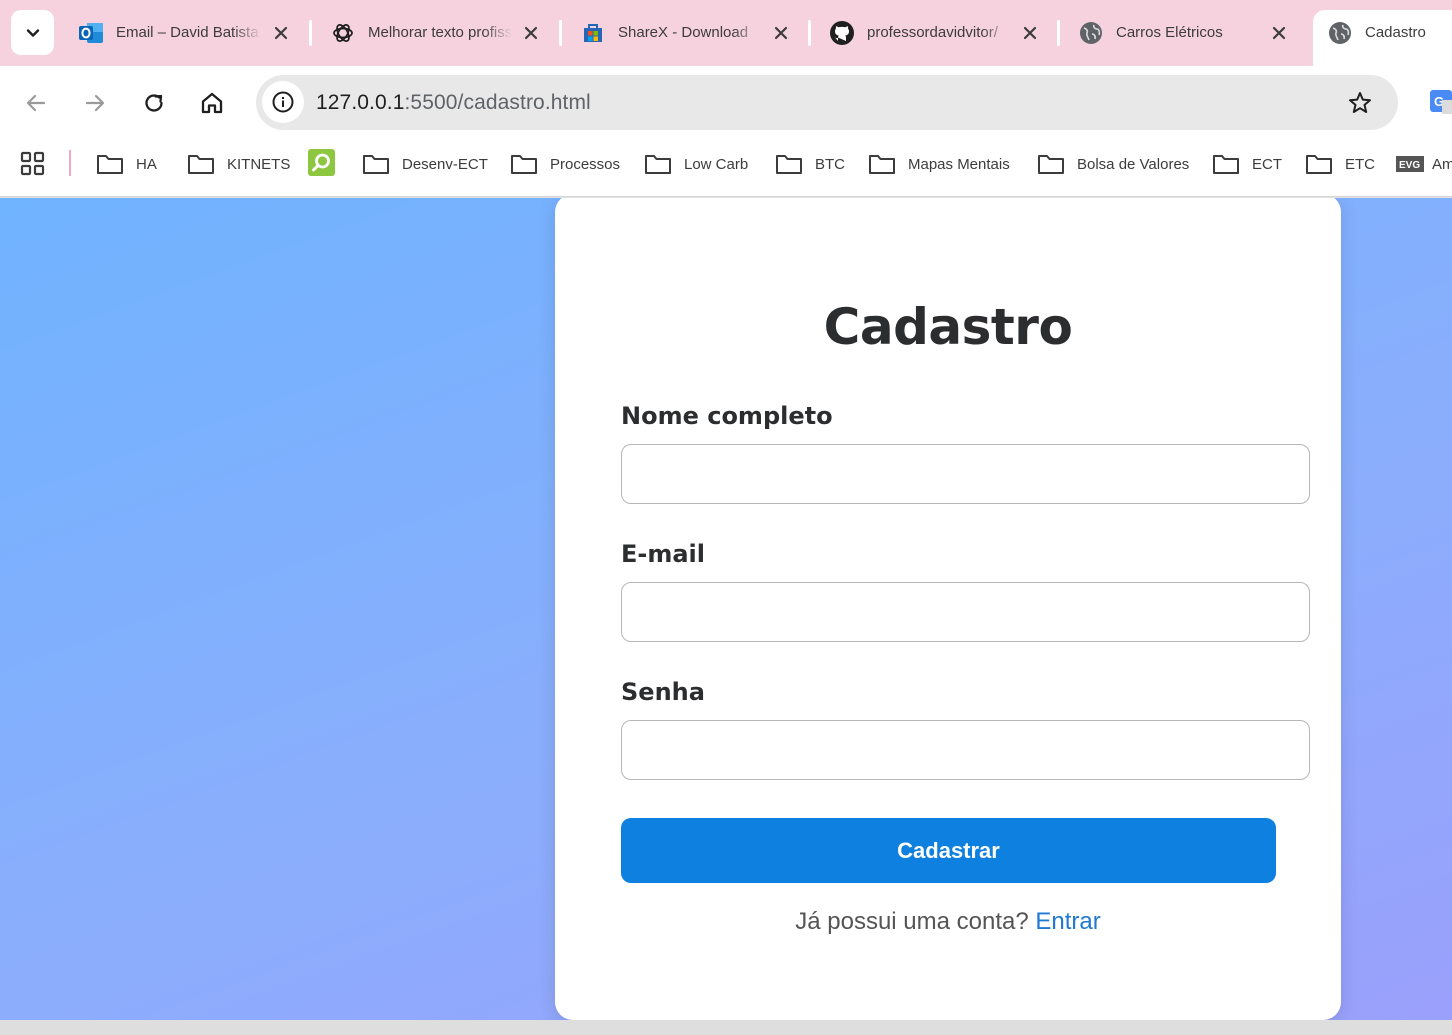 This screenshot has width=1452, height=1035. I want to click on back-button, so click(36, 103).